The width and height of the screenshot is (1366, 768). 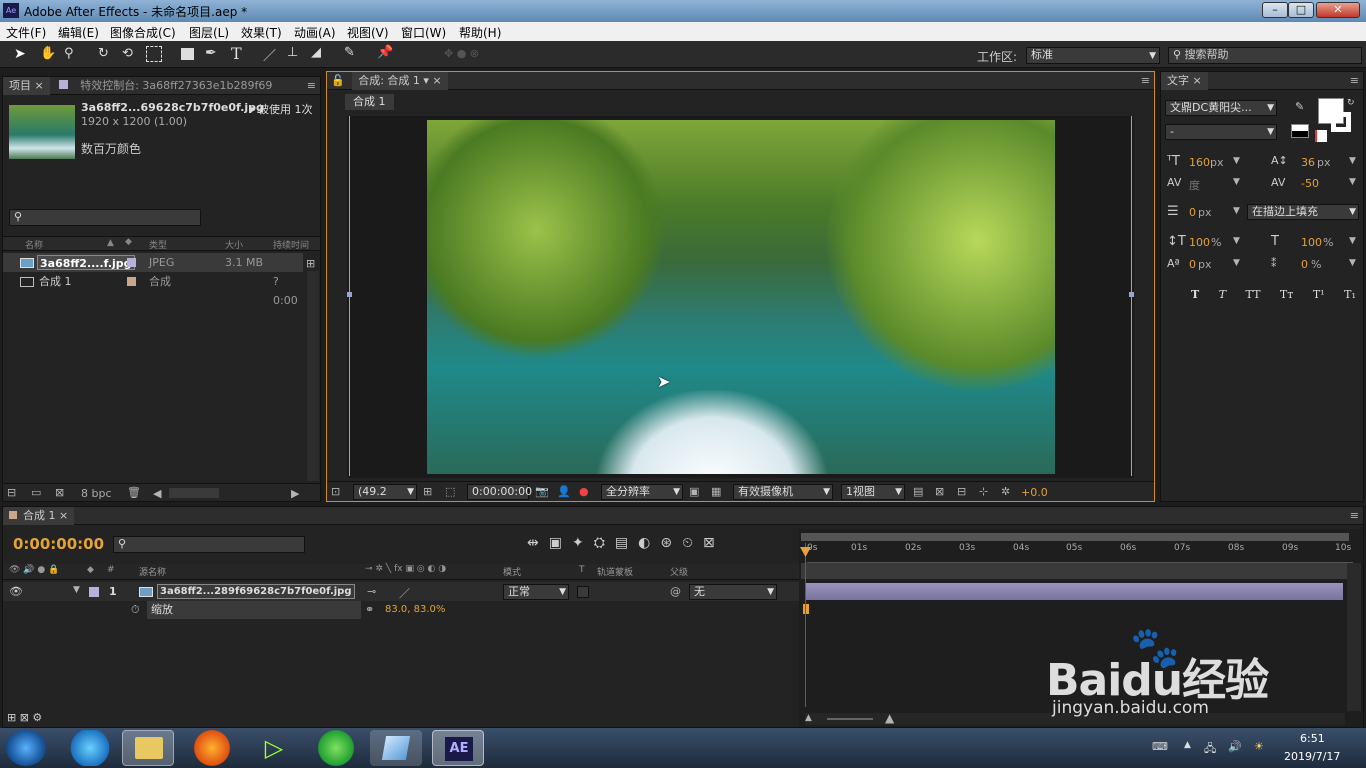 What do you see at coordinates (1074, 591) in the screenshot?
I see `layer-duration-bar` at bounding box center [1074, 591].